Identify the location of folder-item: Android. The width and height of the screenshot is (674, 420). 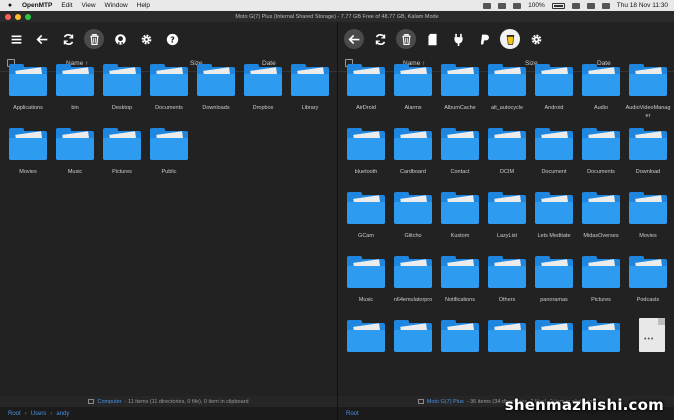
(554, 88).